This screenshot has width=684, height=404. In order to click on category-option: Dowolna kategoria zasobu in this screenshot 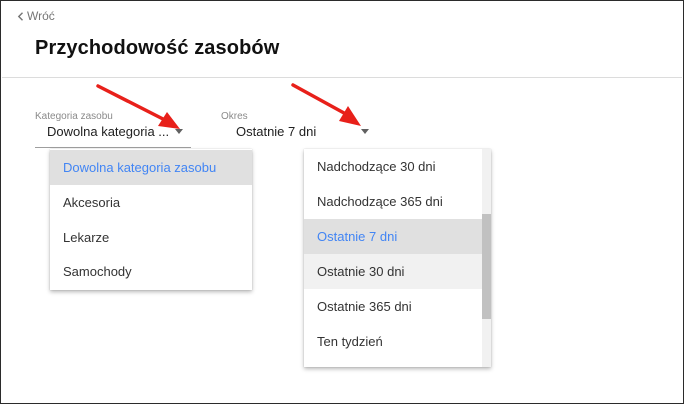, I will do `click(151, 167)`.